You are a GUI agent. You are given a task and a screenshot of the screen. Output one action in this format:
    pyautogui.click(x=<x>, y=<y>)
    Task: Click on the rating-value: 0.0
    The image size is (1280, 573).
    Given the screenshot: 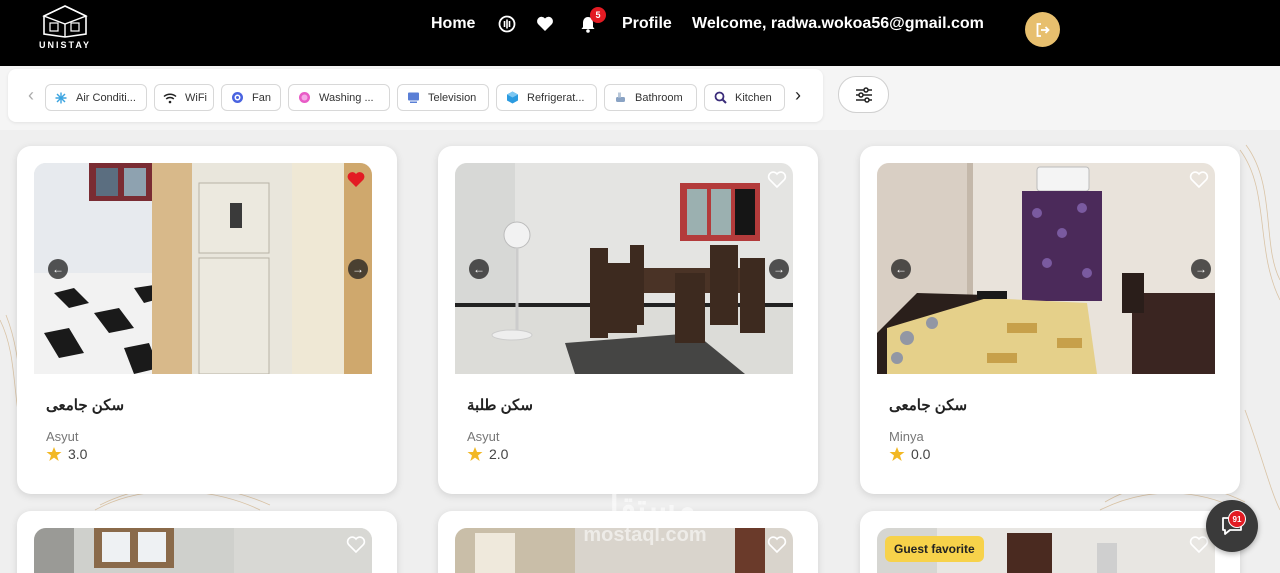 What is the action you would take?
    pyautogui.click(x=921, y=454)
    